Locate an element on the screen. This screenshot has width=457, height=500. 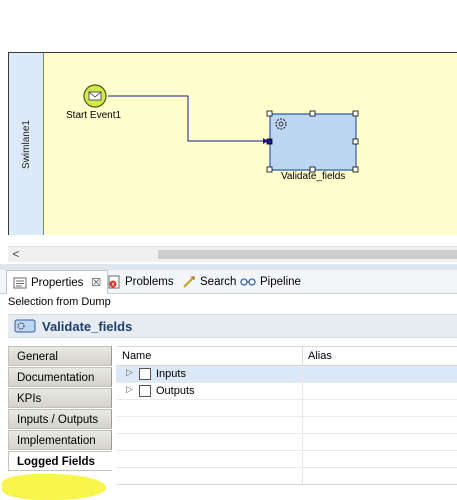
side-tab-documentation: Documentation is located at coordinates (60, 377).